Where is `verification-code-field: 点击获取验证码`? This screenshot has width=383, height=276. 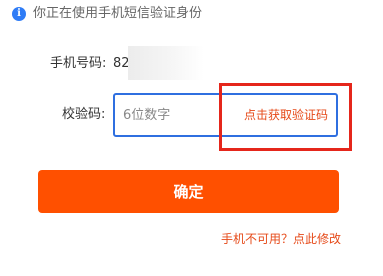
verification-code-field: 点击获取验证码 is located at coordinates (225, 115).